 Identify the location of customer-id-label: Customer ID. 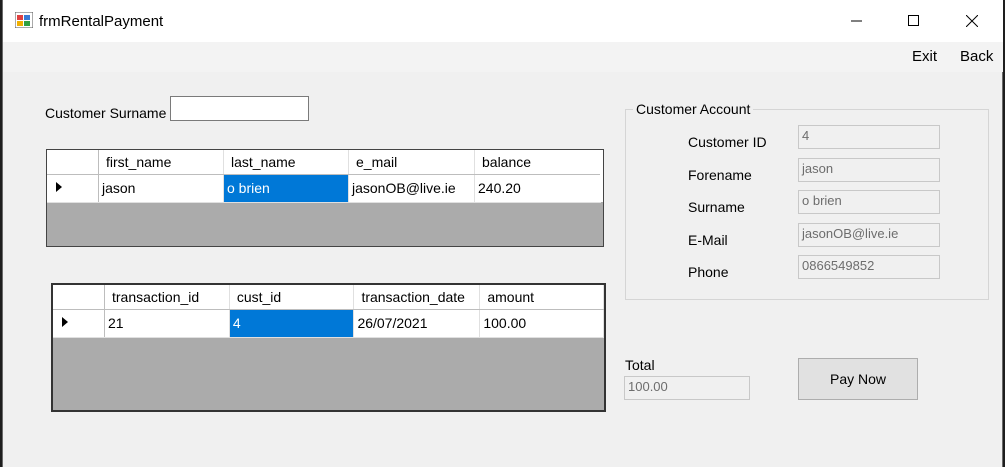
(727, 142).